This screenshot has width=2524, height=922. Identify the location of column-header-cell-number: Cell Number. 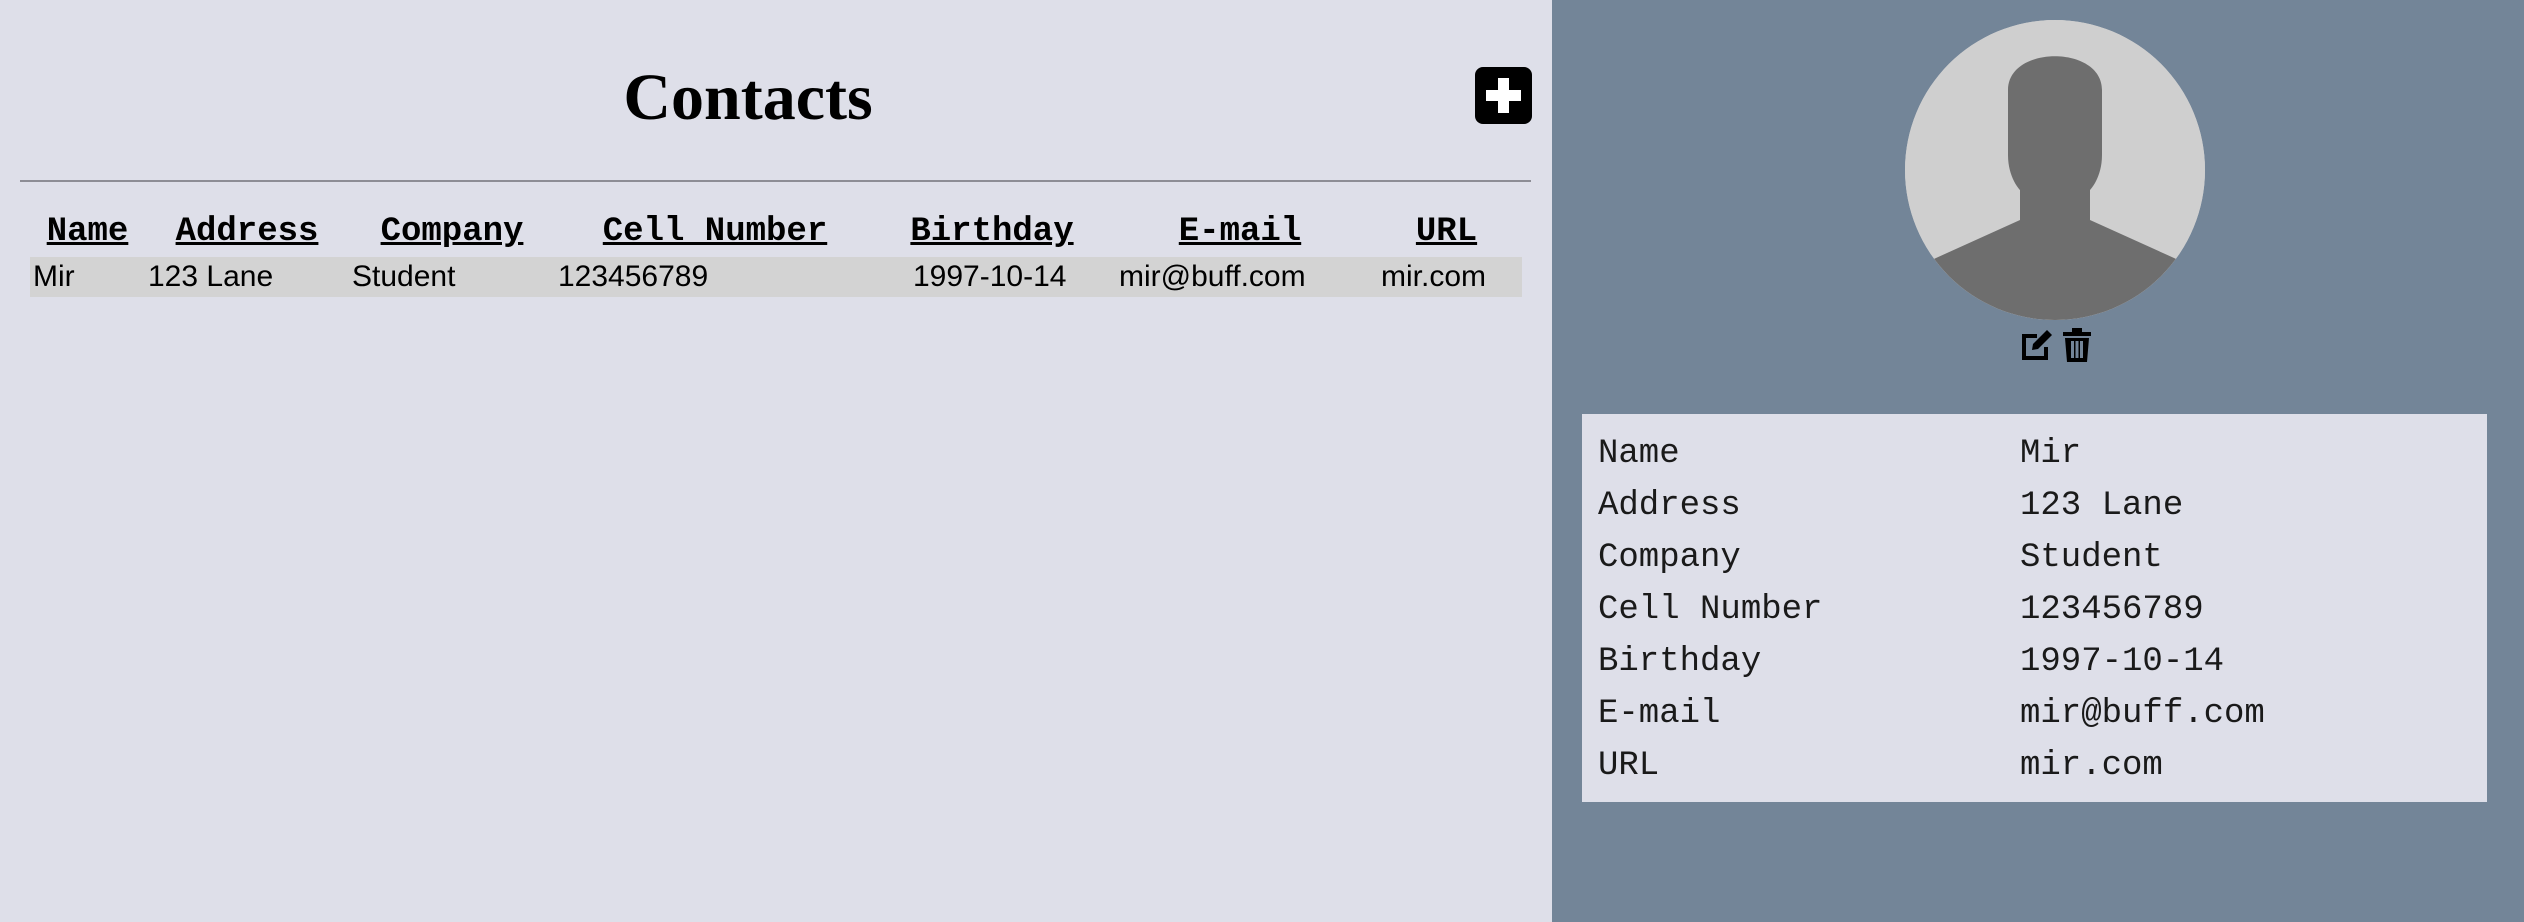
(715, 232).